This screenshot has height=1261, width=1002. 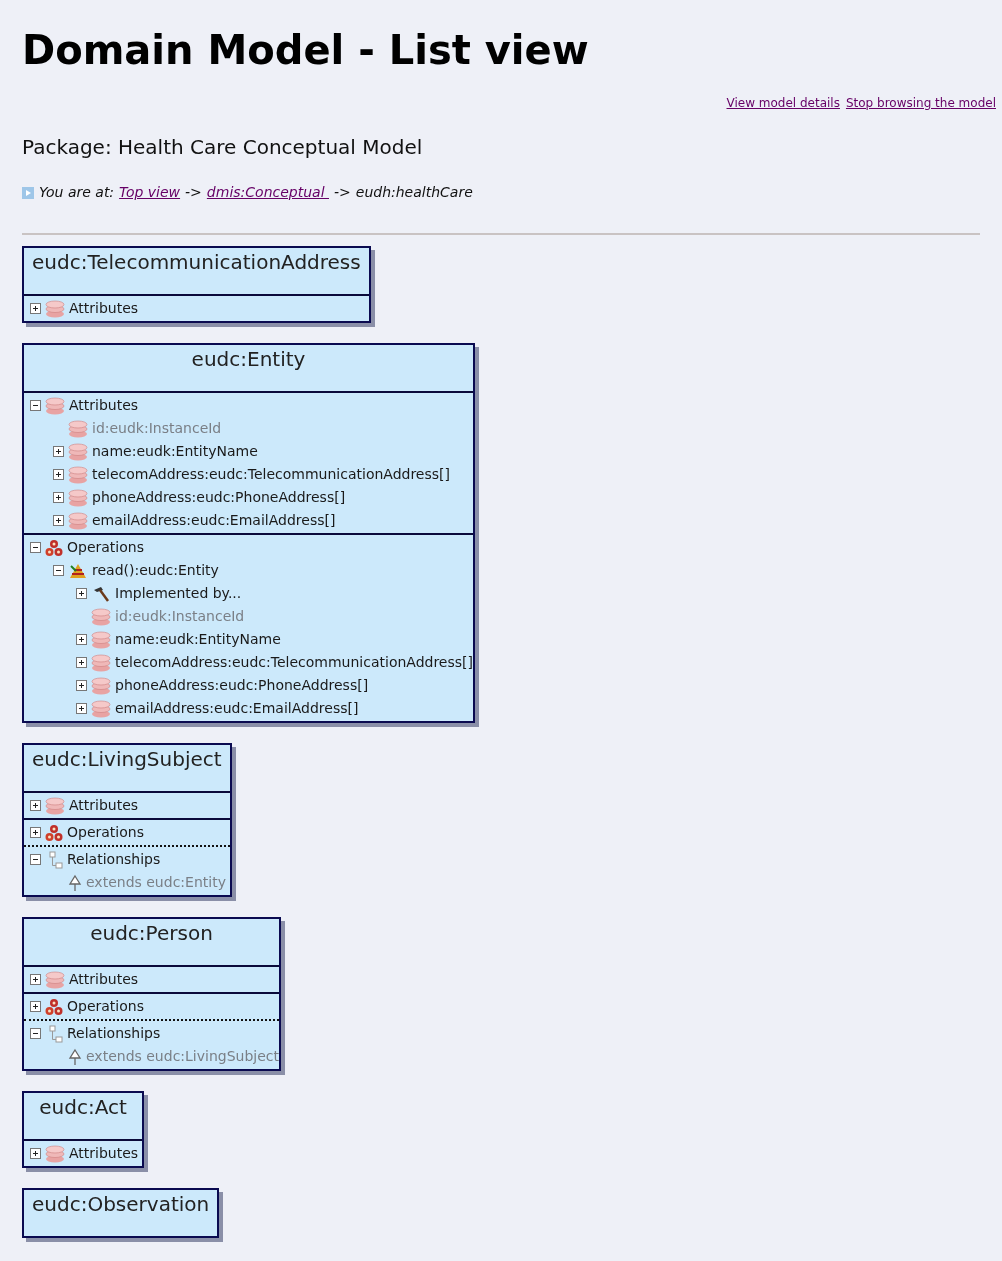 I want to click on breadcrumb-link: dmis:Conceptual, so click(x=267, y=192).